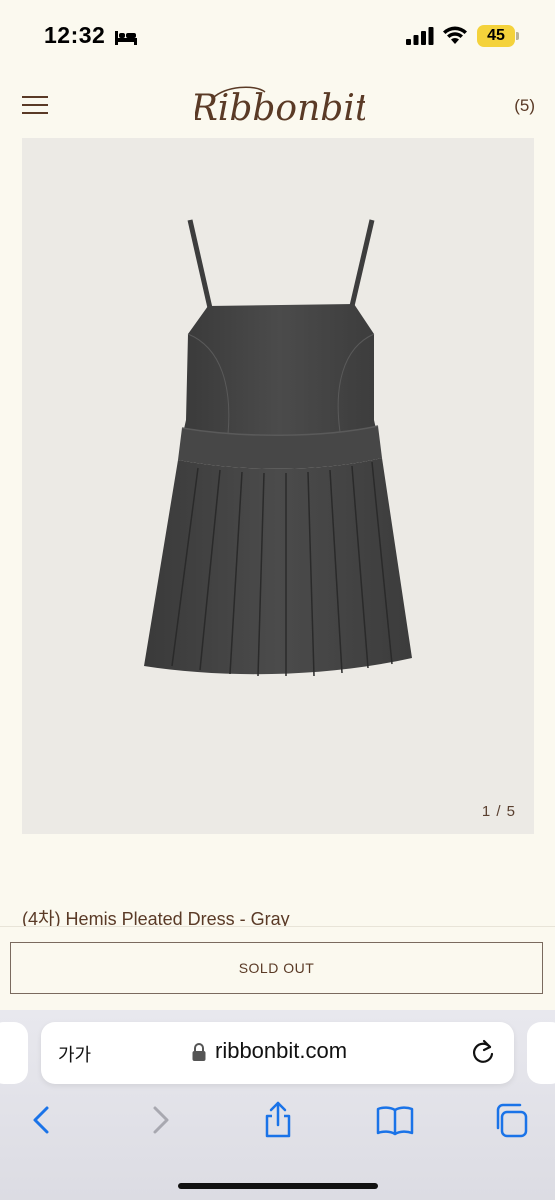 The image size is (555, 1200). Describe the element at coordinates (74, 1054) in the screenshot. I see `text-size-button: 가가` at that location.